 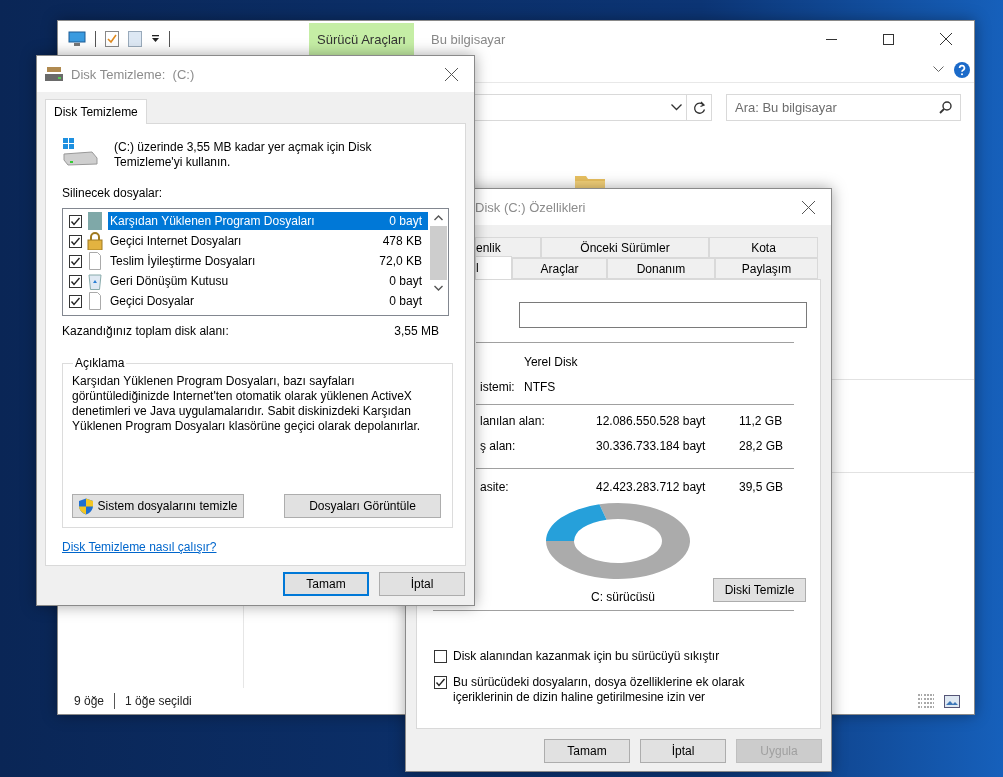 What do you see at coordinates (416, 331) in the screenshot?
I see `total-value: 3,55 MB` at bounding box center [416, 331].